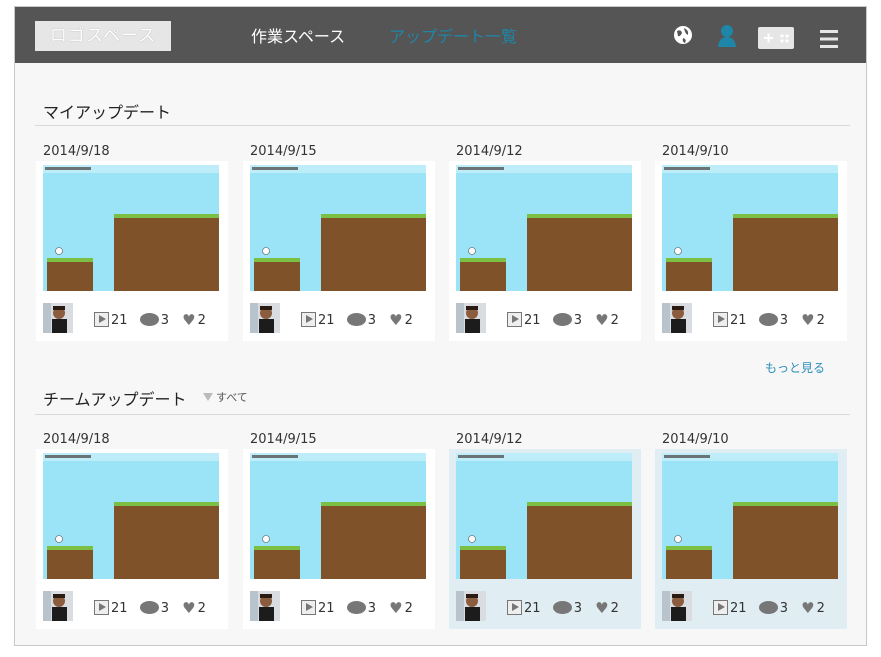 The image size is (881, 657). I want to click on see-more-link: もっと見る, so click(795, 367).